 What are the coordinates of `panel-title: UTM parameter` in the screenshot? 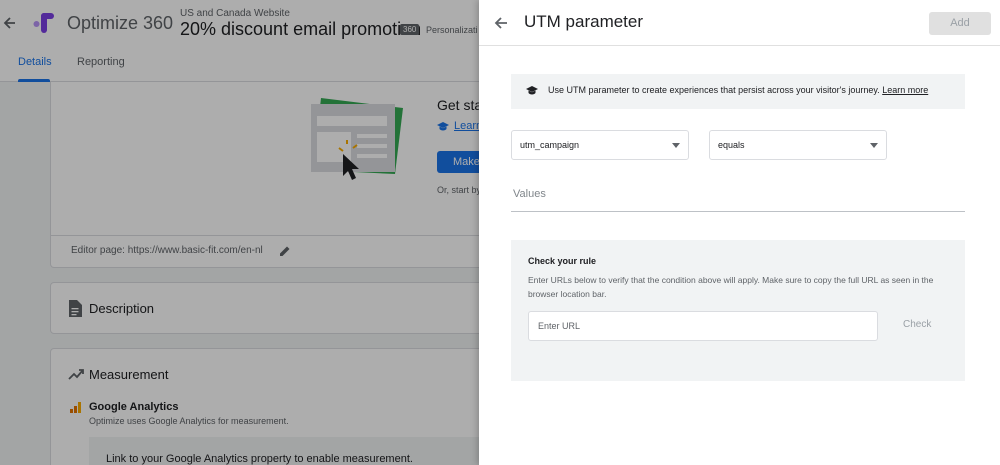 It's located at (584, 21).